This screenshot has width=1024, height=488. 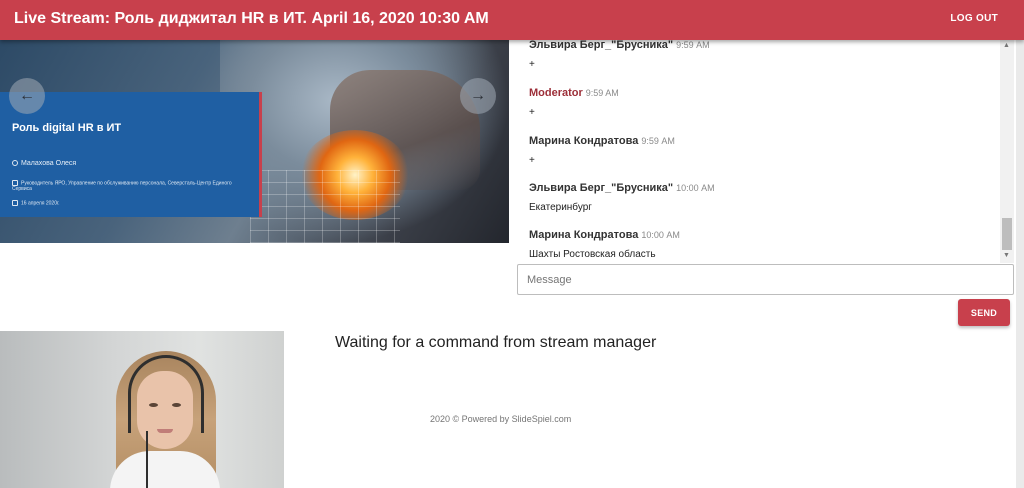 I want to click on chat-message: Марина Кондратова 9:59 AM +, so click(x=759, y=148).